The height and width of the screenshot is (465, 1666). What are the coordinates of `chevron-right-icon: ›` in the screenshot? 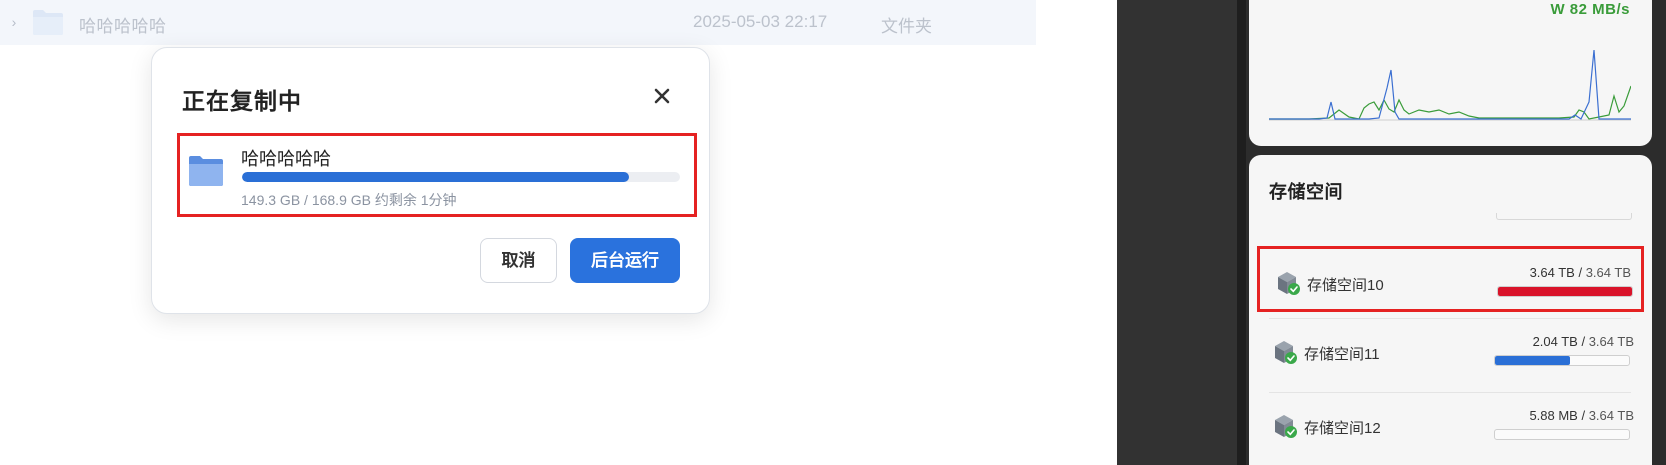 It's located at (14, 22).